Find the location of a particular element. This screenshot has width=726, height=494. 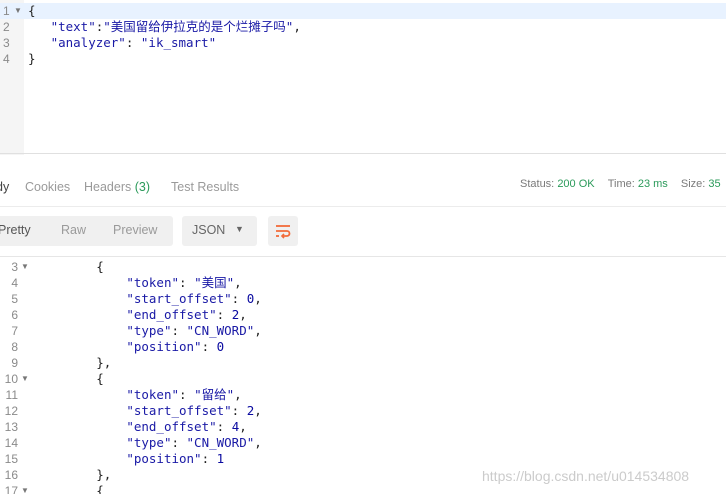

request-line-number: 3 is located at coordinates (6, 43).